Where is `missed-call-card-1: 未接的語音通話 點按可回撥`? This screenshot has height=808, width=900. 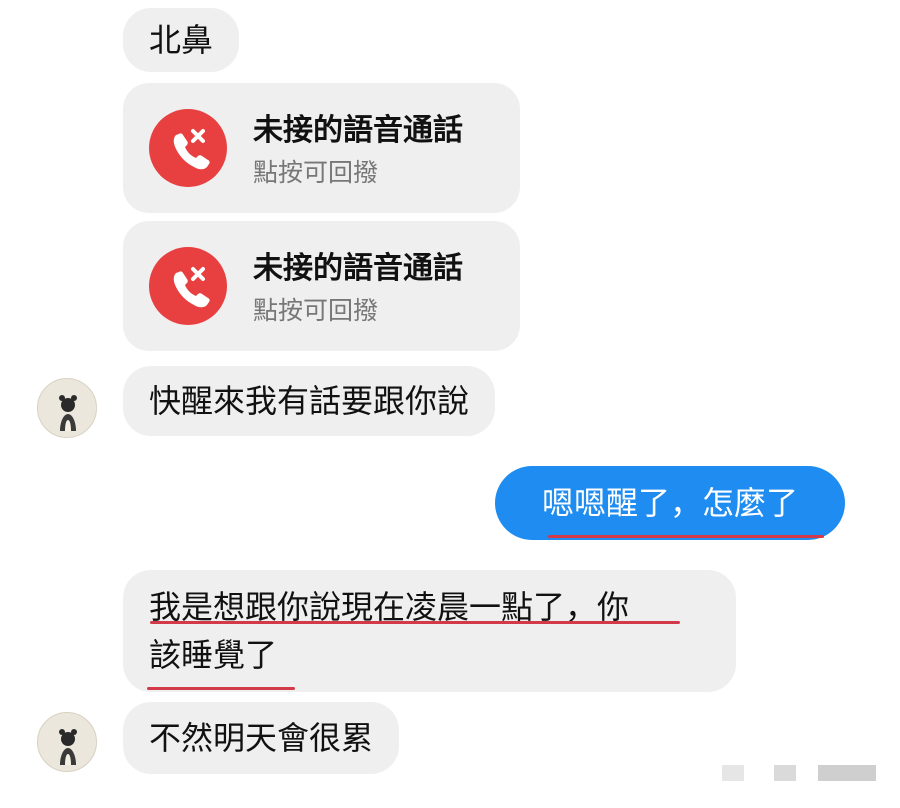 missed-call-card-1: 未接的語音通話 點按可回撥 is located at coordinates (321, 148).